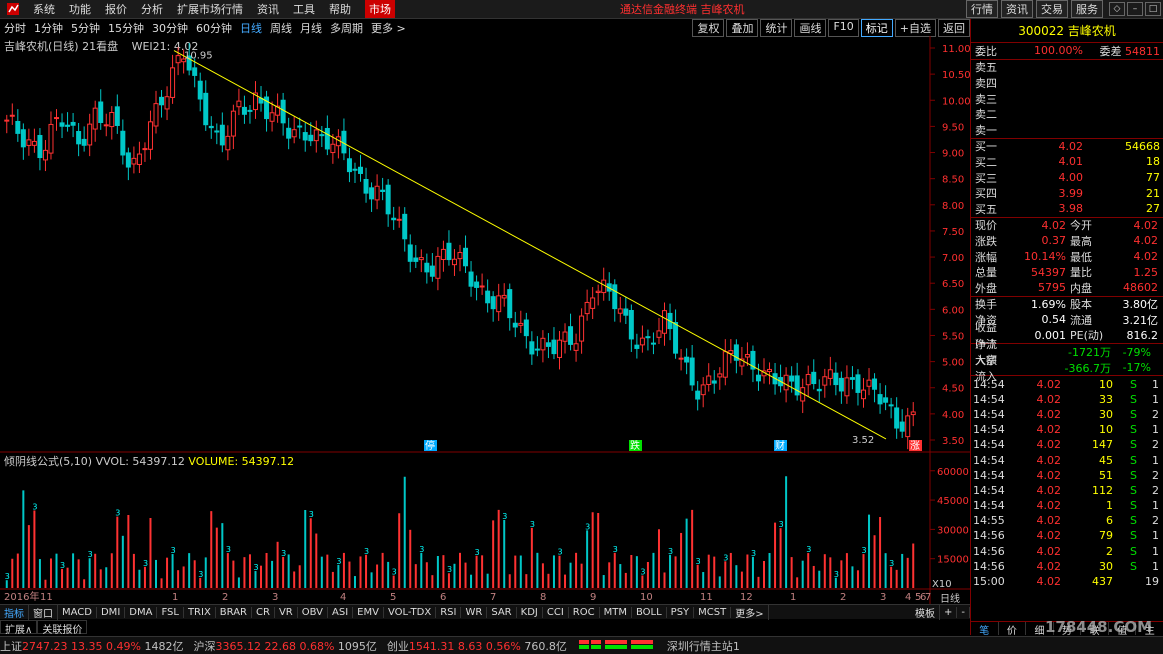  Describe the element at coordinates (1052, 9) in the screenshot. I see `trade-button: 交易` at that location.